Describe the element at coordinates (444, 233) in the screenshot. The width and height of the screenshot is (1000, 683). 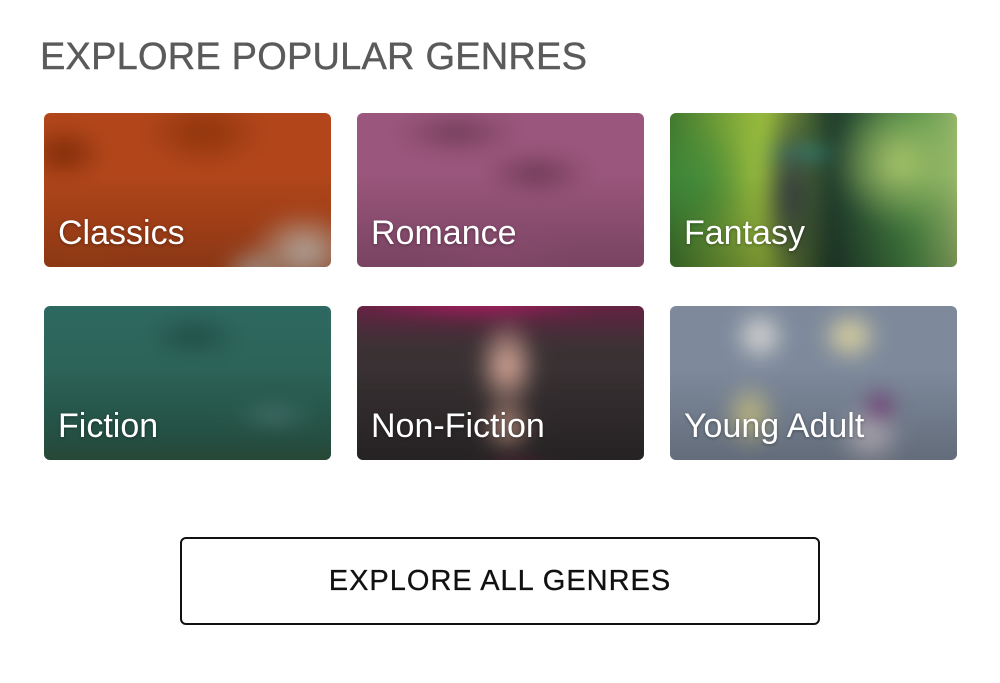
I see `genre-label: Romance` at that location.